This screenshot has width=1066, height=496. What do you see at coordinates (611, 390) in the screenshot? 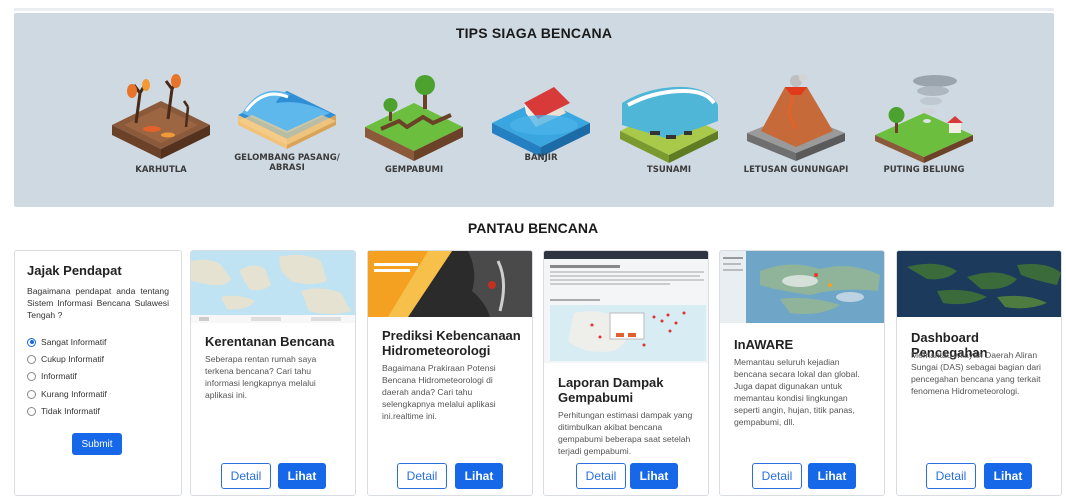
I see `card-title: Laporan Dampak Gempabumi` at bounding box center [611, 390].